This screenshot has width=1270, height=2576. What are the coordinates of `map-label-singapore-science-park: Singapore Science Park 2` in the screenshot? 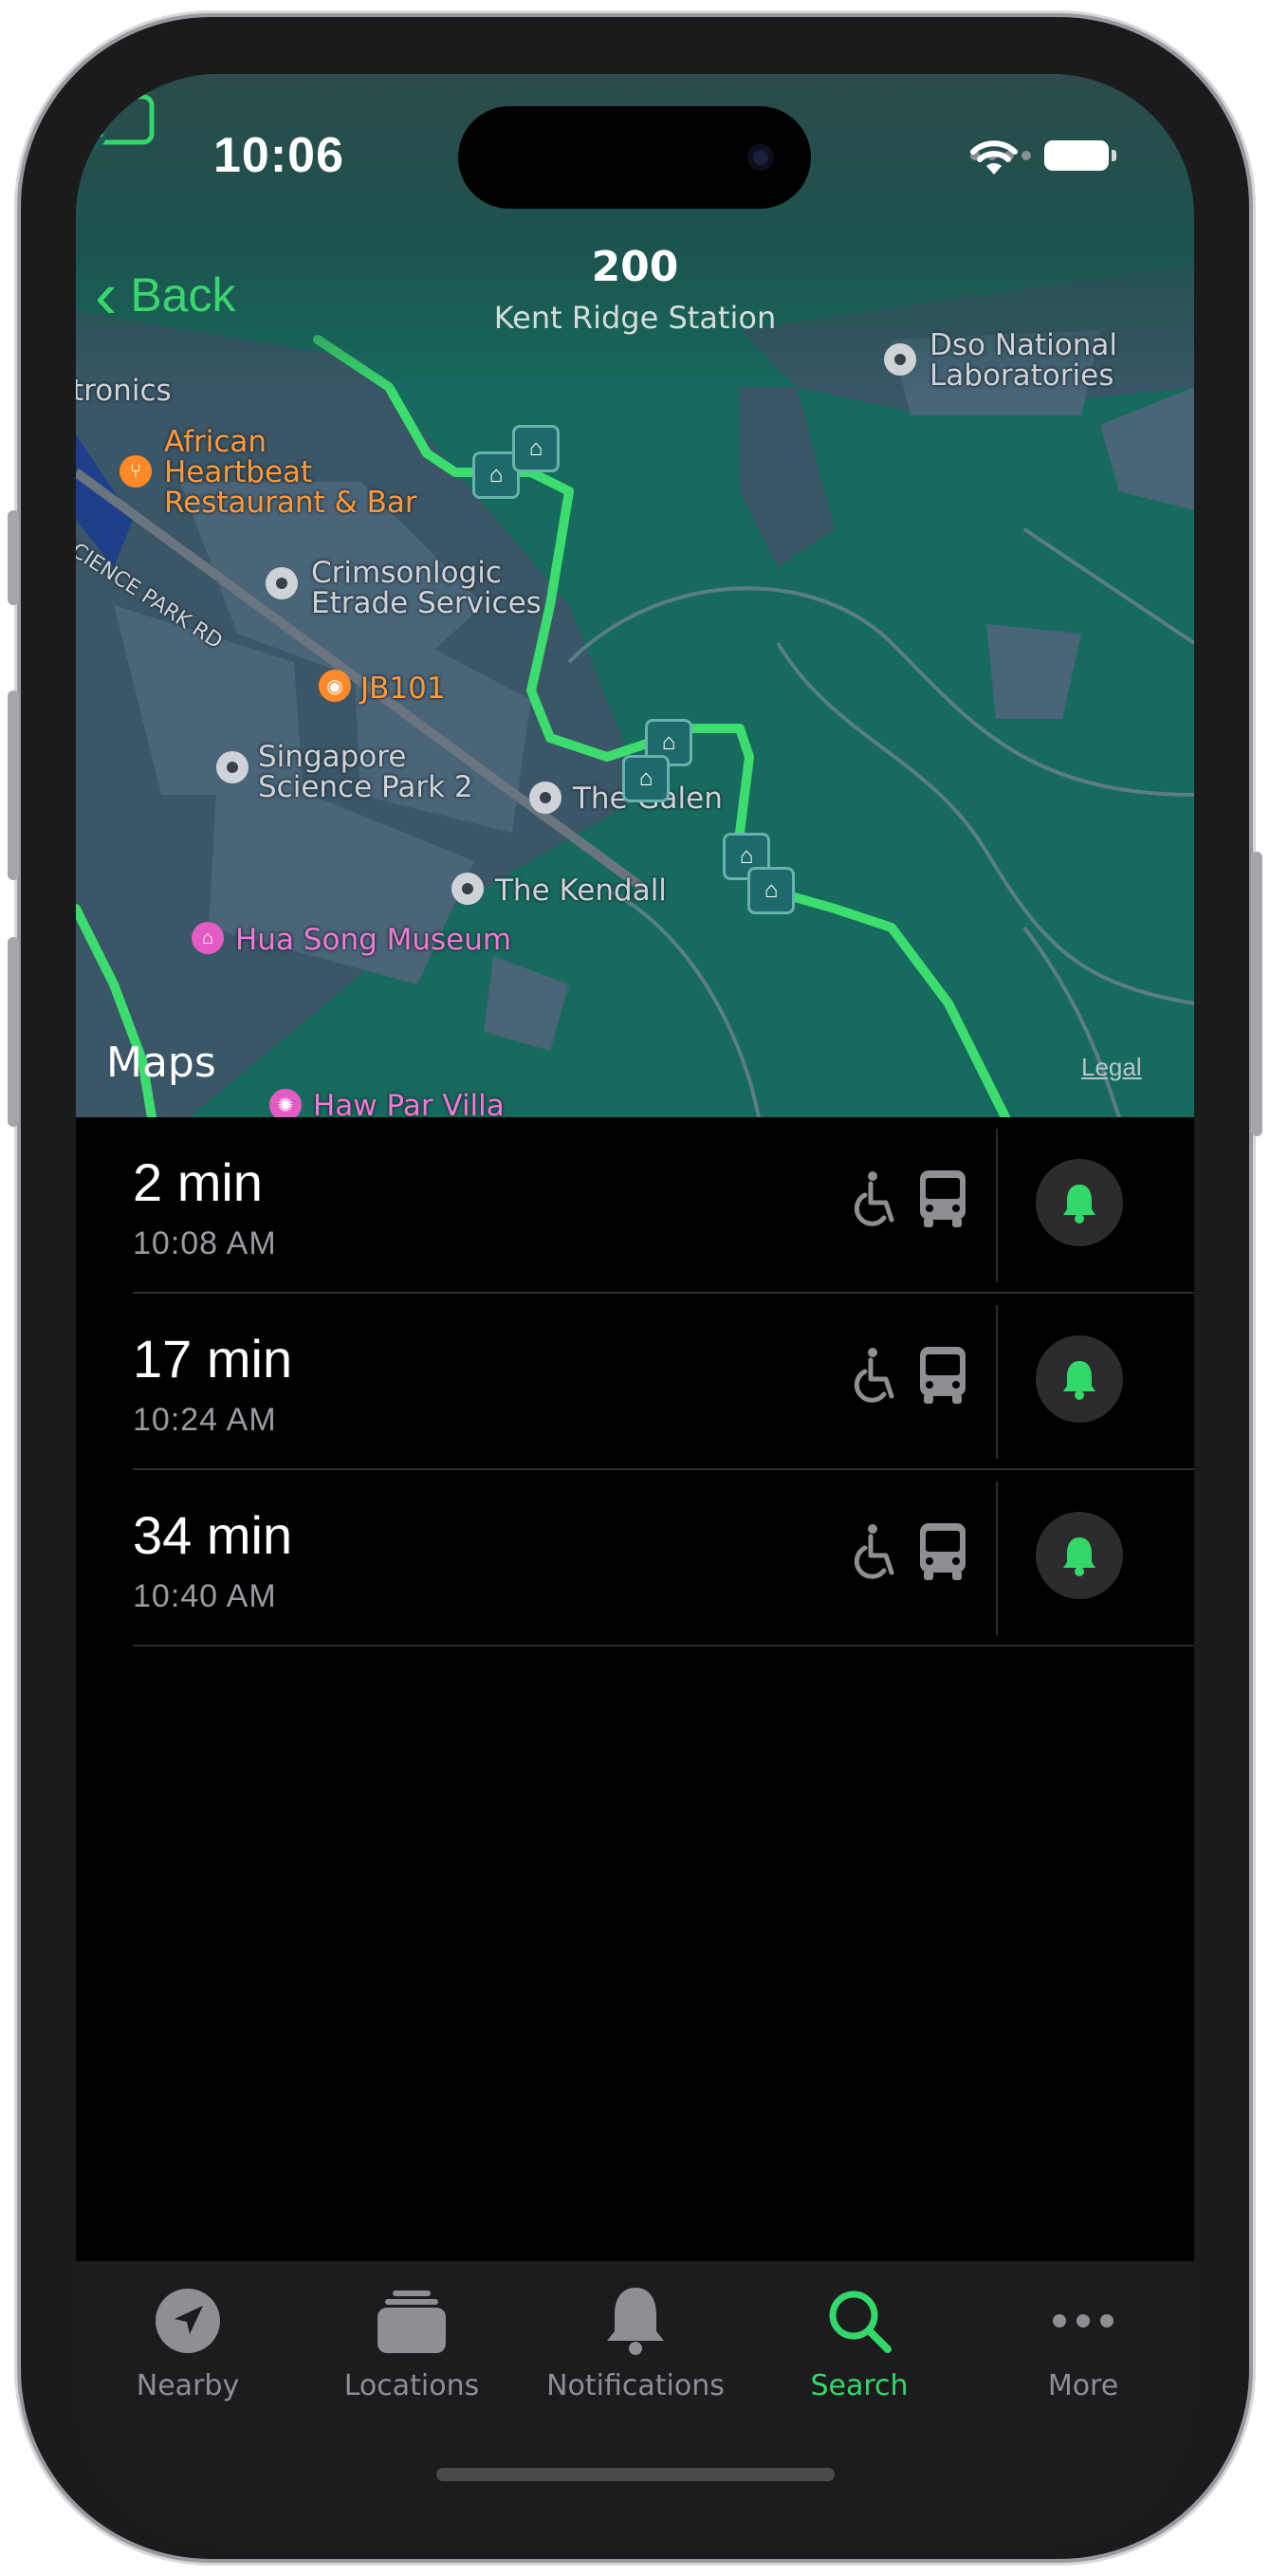 It's located at (365, 772).